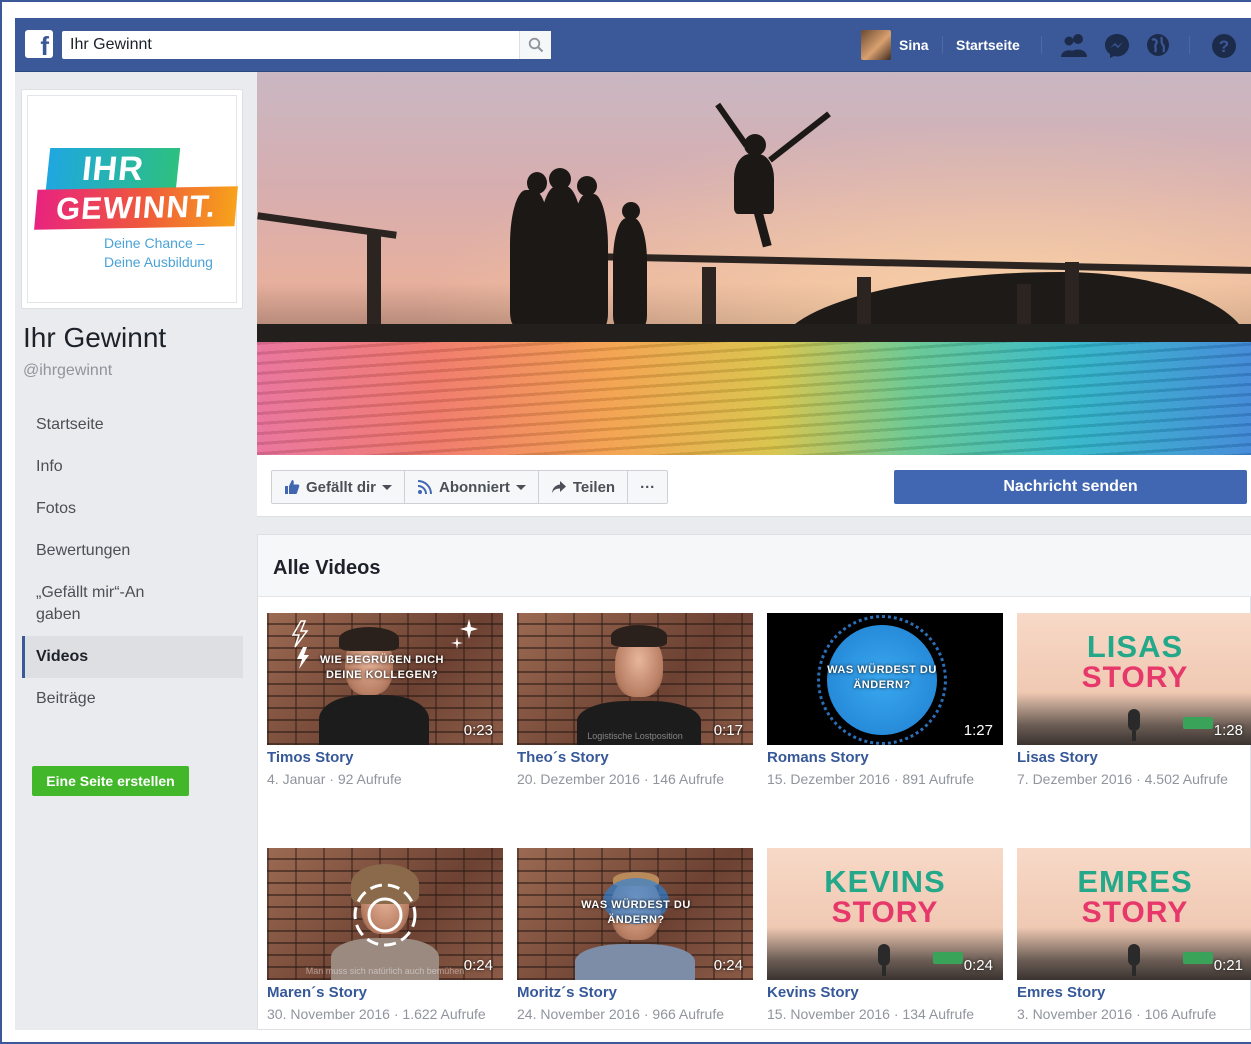 The height and width of the screenshot is (1044, 1251). What do you see at coordinates (478, 730) in the screenshot?
I see `video-duration: 0:23` at bounding box center [478, 730].